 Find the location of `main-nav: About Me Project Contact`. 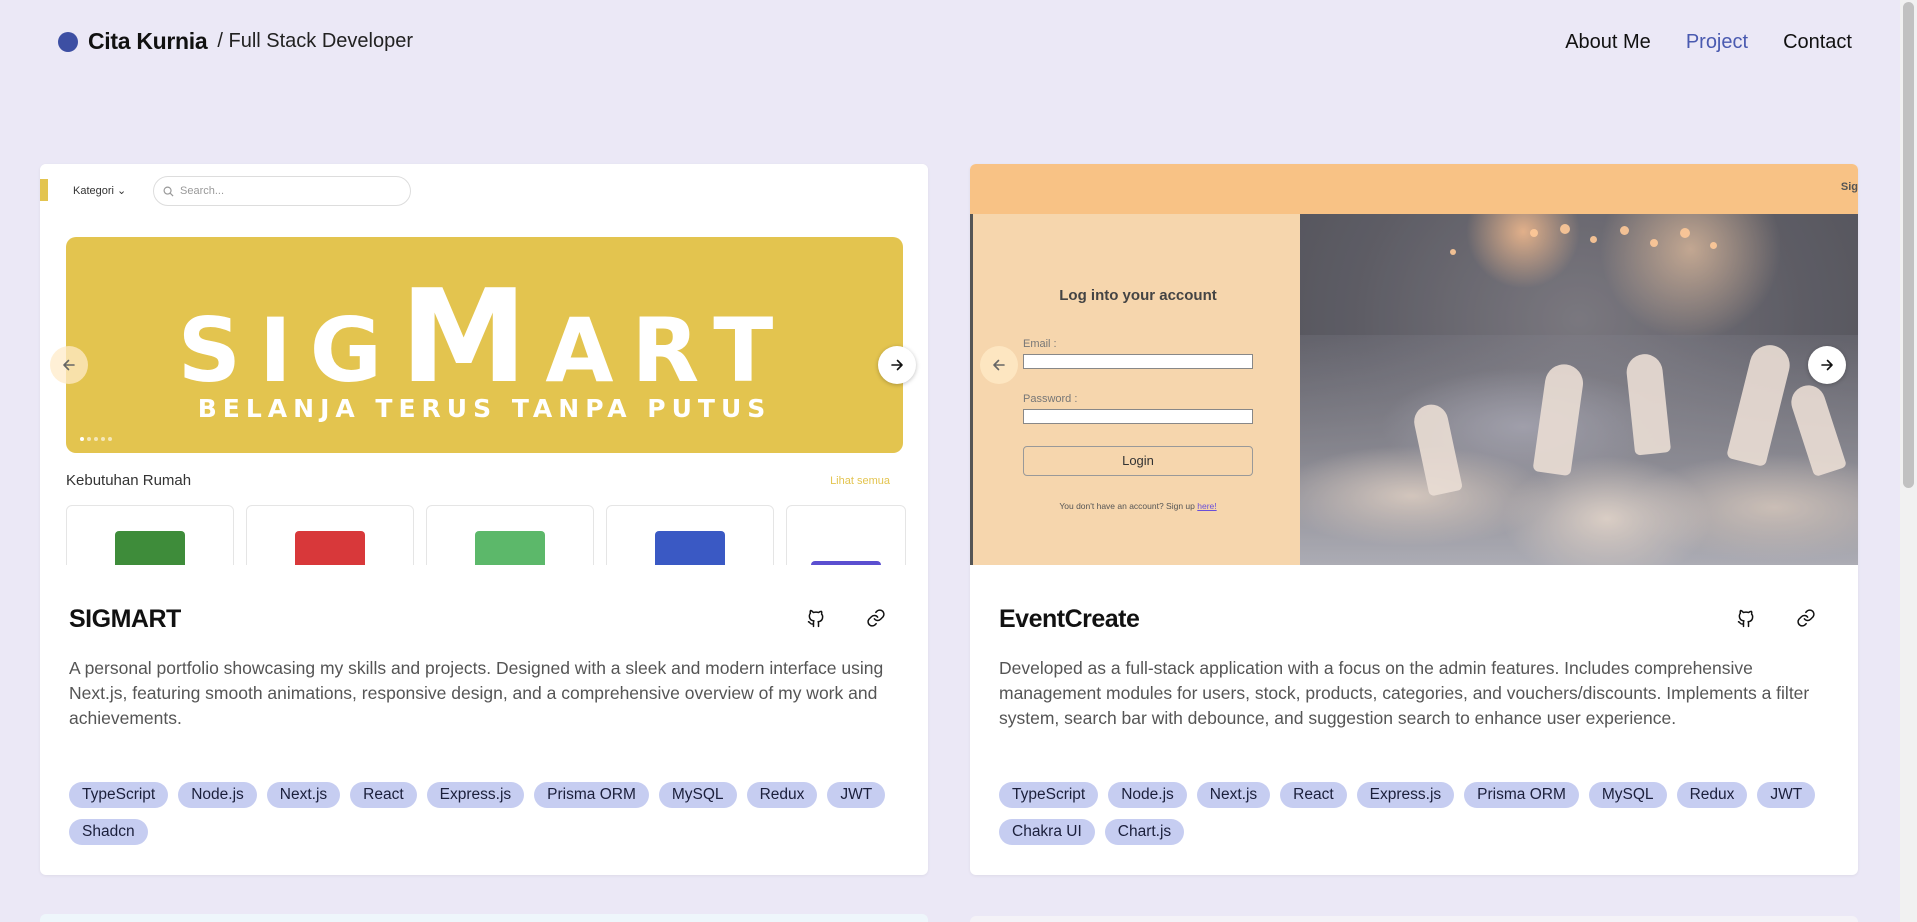

main-nav: About Me Project Contact is located at coordinates (1708, 42).